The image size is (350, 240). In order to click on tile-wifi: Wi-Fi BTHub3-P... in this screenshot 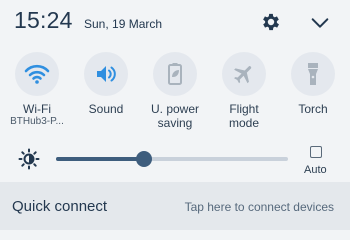, I will do `click(37, 90)`.